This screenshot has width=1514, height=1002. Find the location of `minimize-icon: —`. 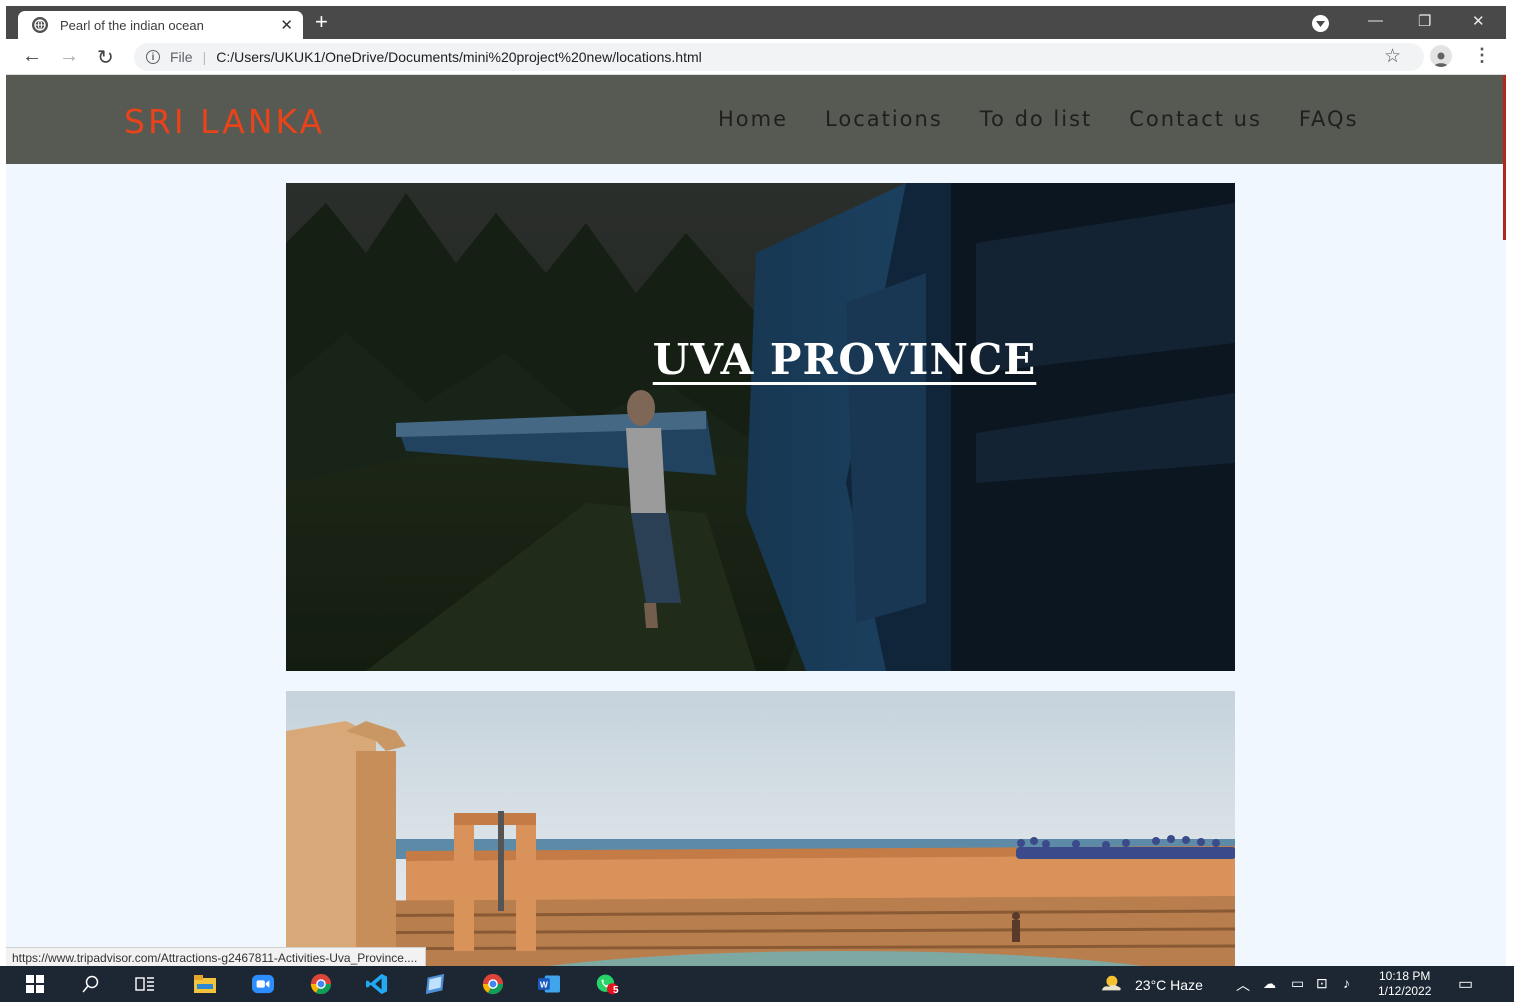

minimize-icon: — is located at coordinates (1375, 20).